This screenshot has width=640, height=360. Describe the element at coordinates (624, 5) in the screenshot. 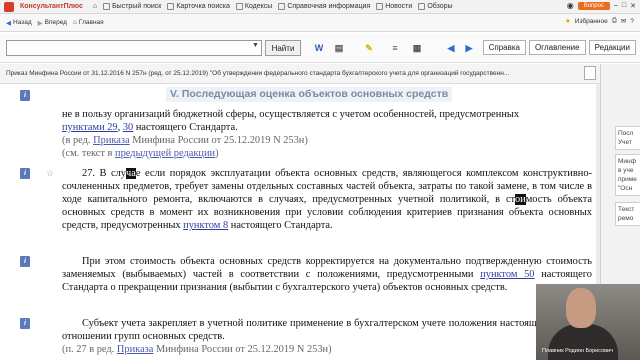

I see `maximize-icon: □` at that location.